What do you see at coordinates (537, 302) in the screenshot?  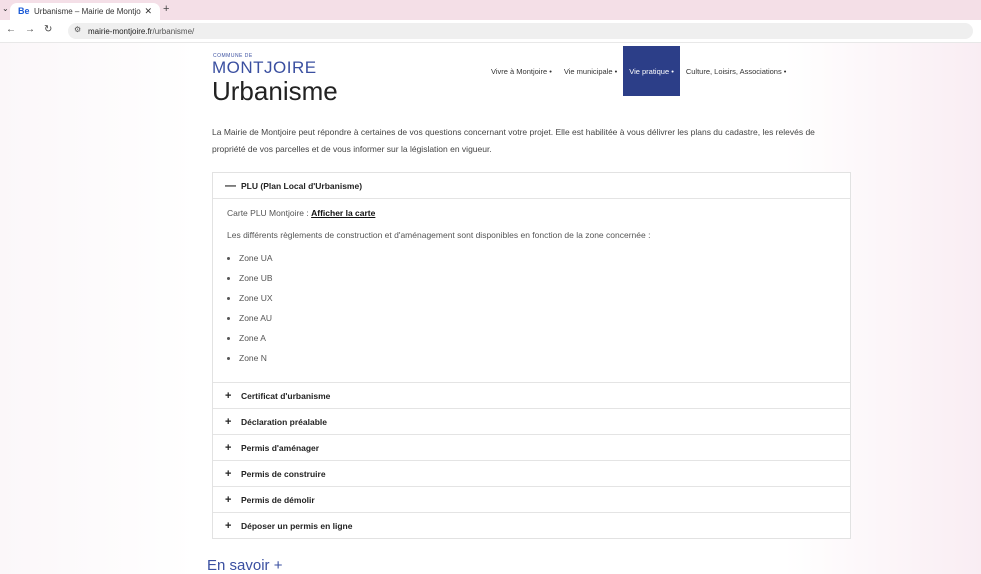 I see `list-item: Zone UX` at bounding box center [537, 302].